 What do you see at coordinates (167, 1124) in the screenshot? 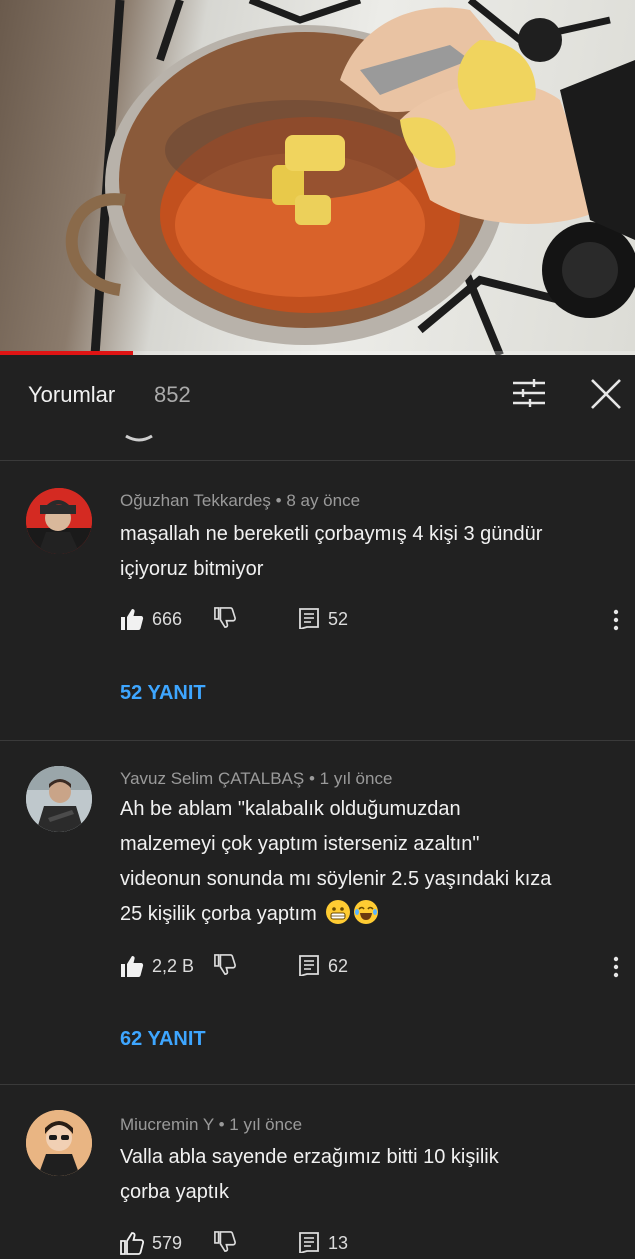
I see `comment-author: Miucremin Y` at bounding box center [167, 1124].